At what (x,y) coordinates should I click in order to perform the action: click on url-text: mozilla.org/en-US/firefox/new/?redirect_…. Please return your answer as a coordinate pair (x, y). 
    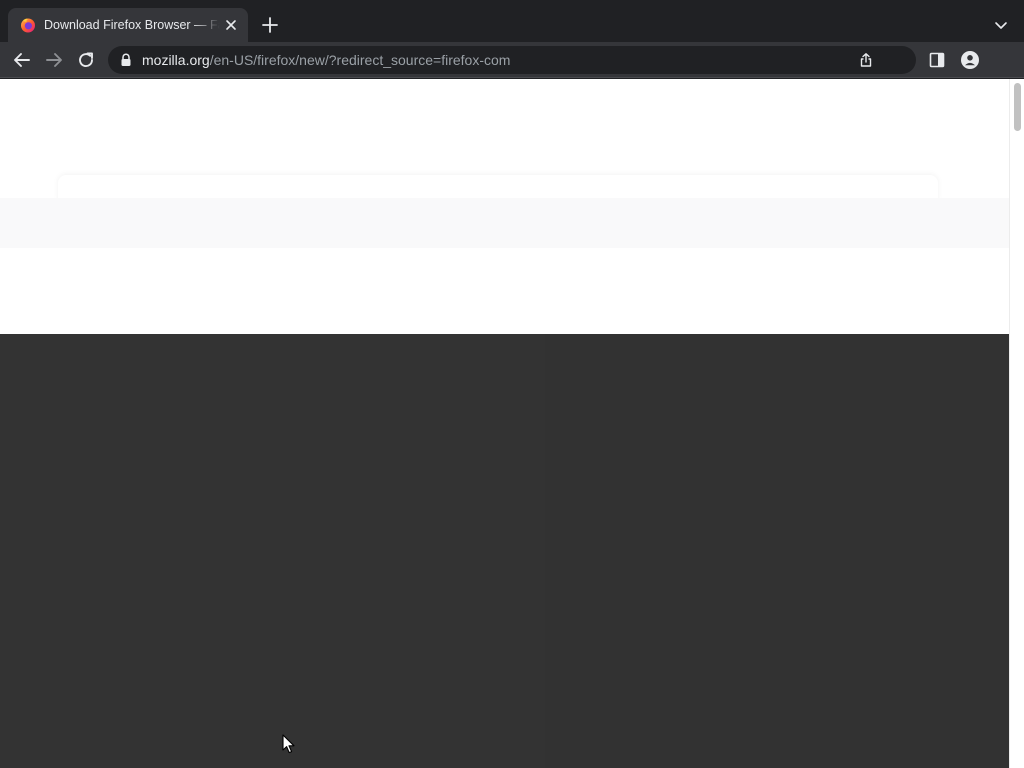
    Looking at the image, I should click on (326, 60).